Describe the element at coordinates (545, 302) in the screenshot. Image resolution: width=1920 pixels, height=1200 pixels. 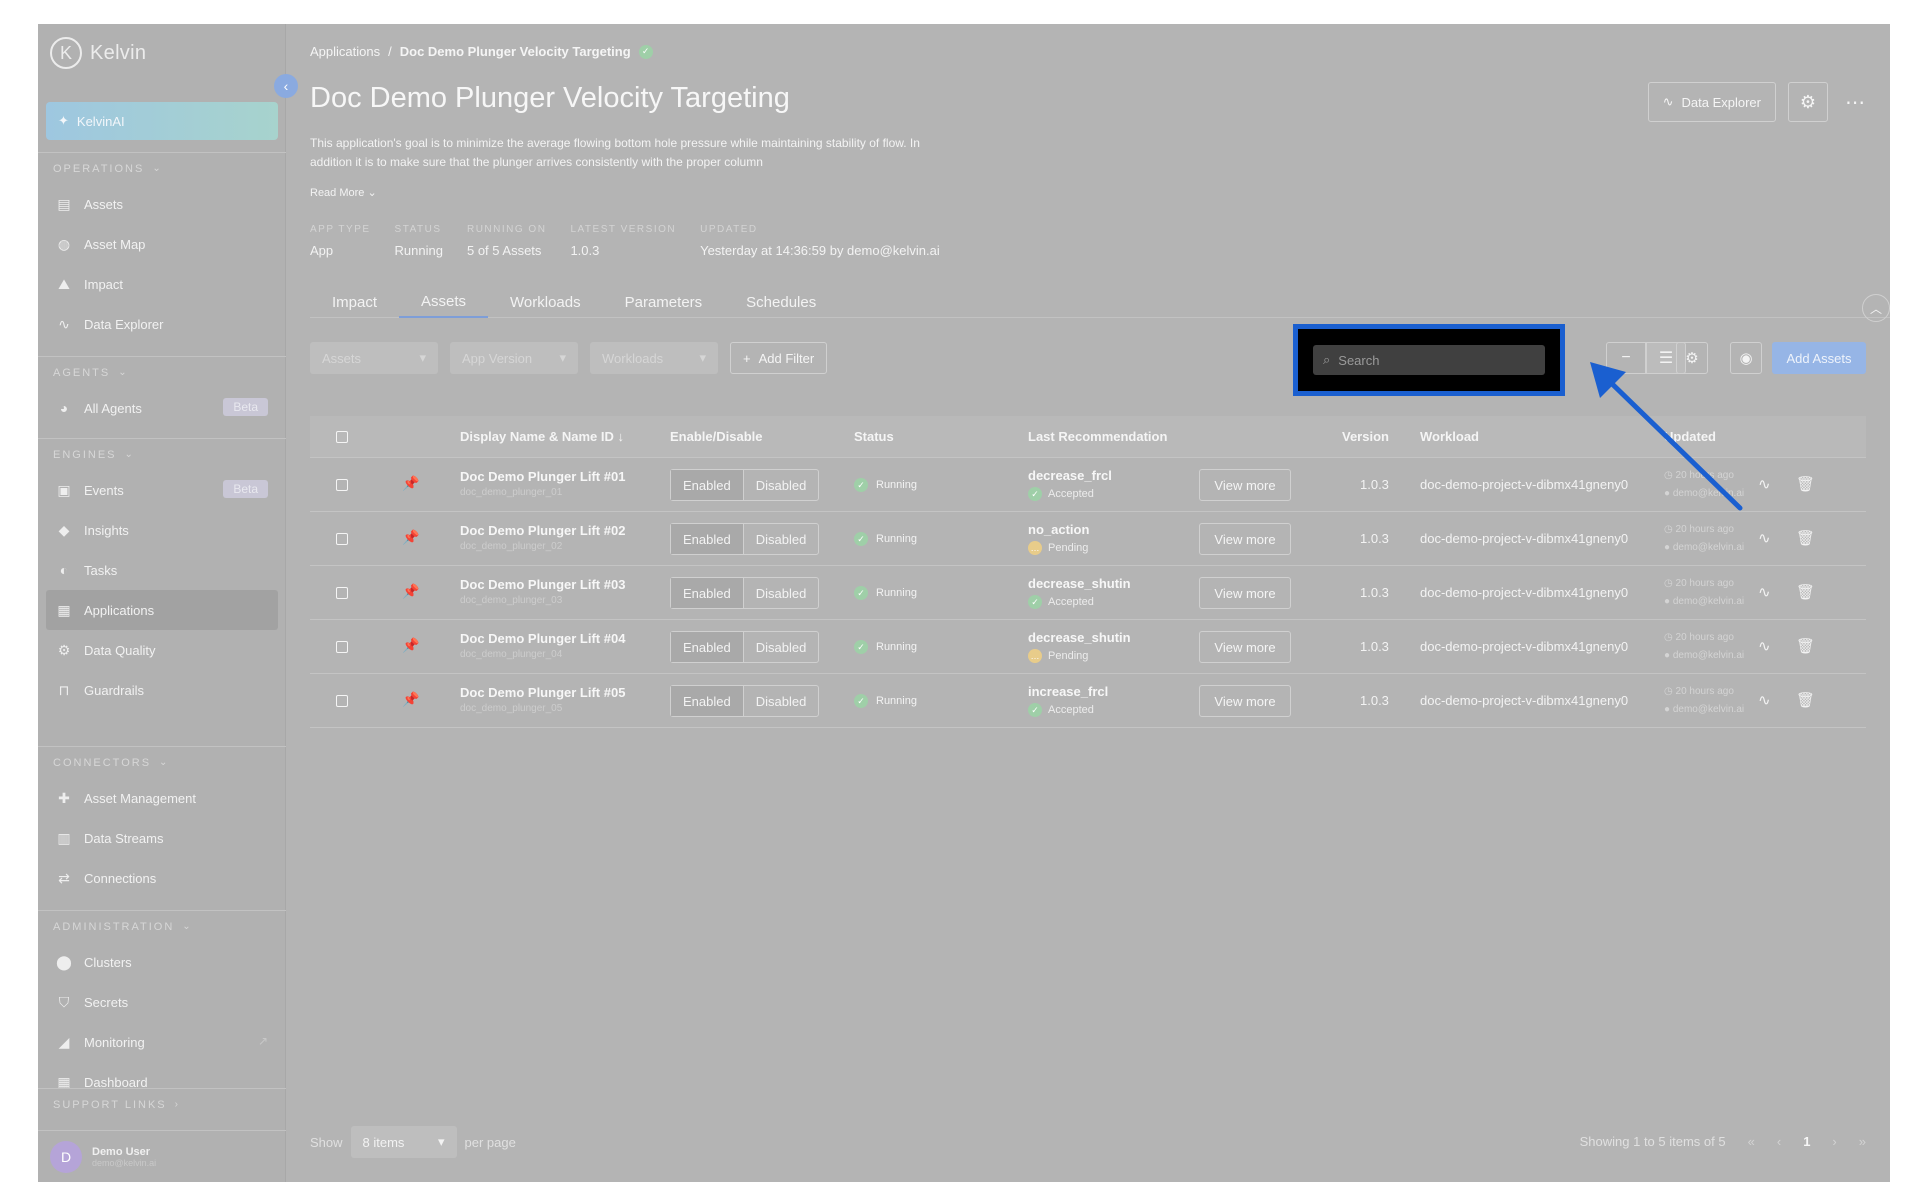
I see `tab-workloads: Workloads` at that location.